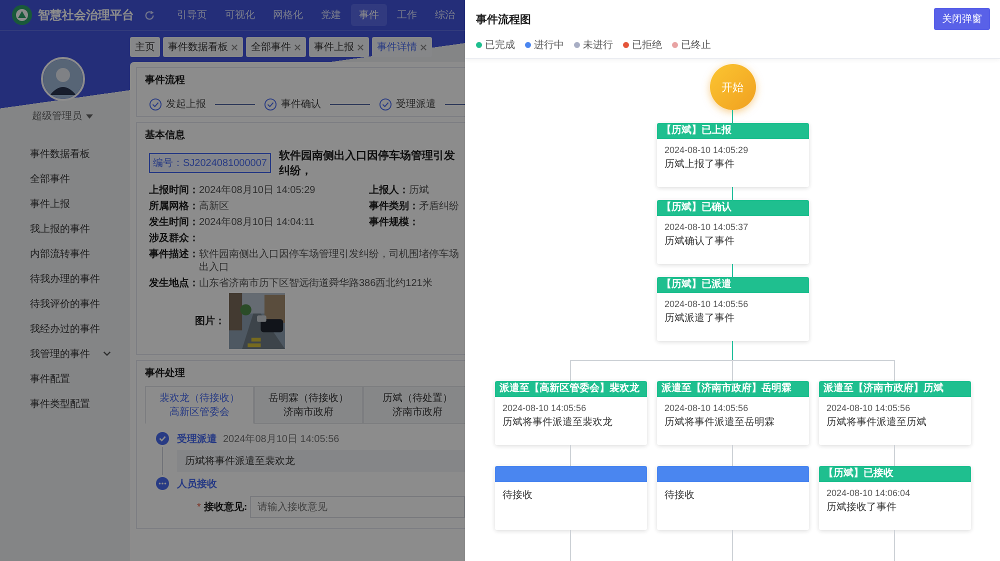 The image size is (1000, 561). Describe the element at coordinates (65, 303) in the screenshot. I see `menu-item: 待我评价的事件` at that location.